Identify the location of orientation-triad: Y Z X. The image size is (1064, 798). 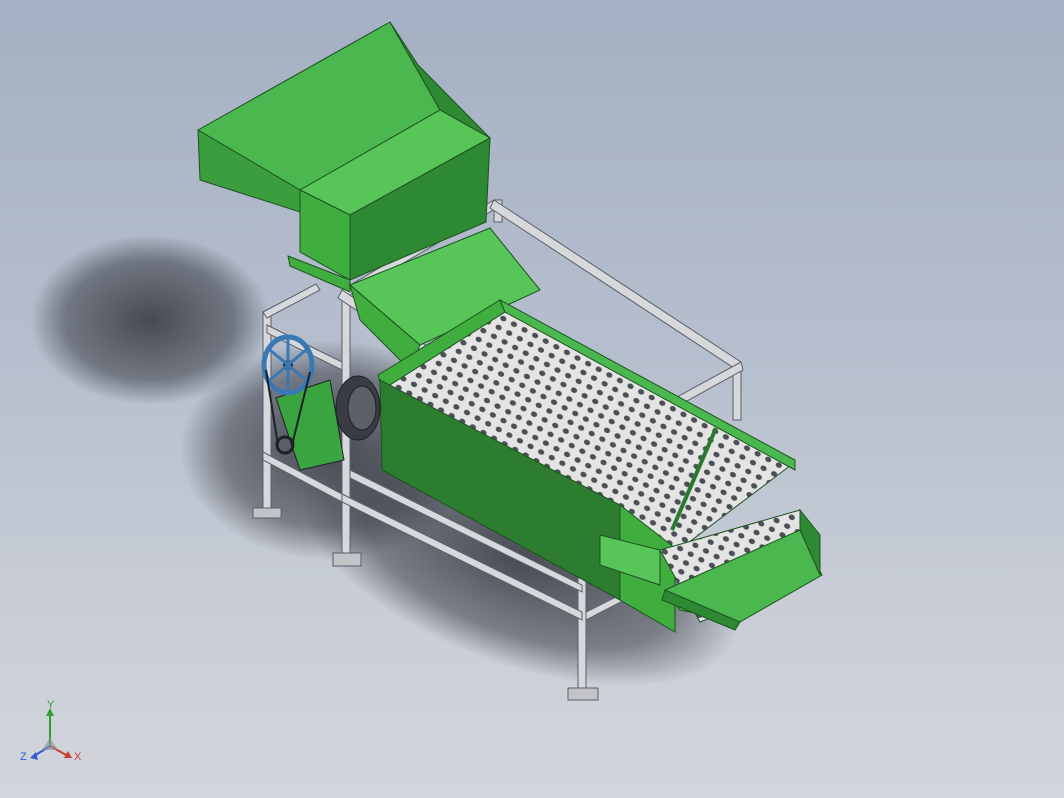
(54, 740).